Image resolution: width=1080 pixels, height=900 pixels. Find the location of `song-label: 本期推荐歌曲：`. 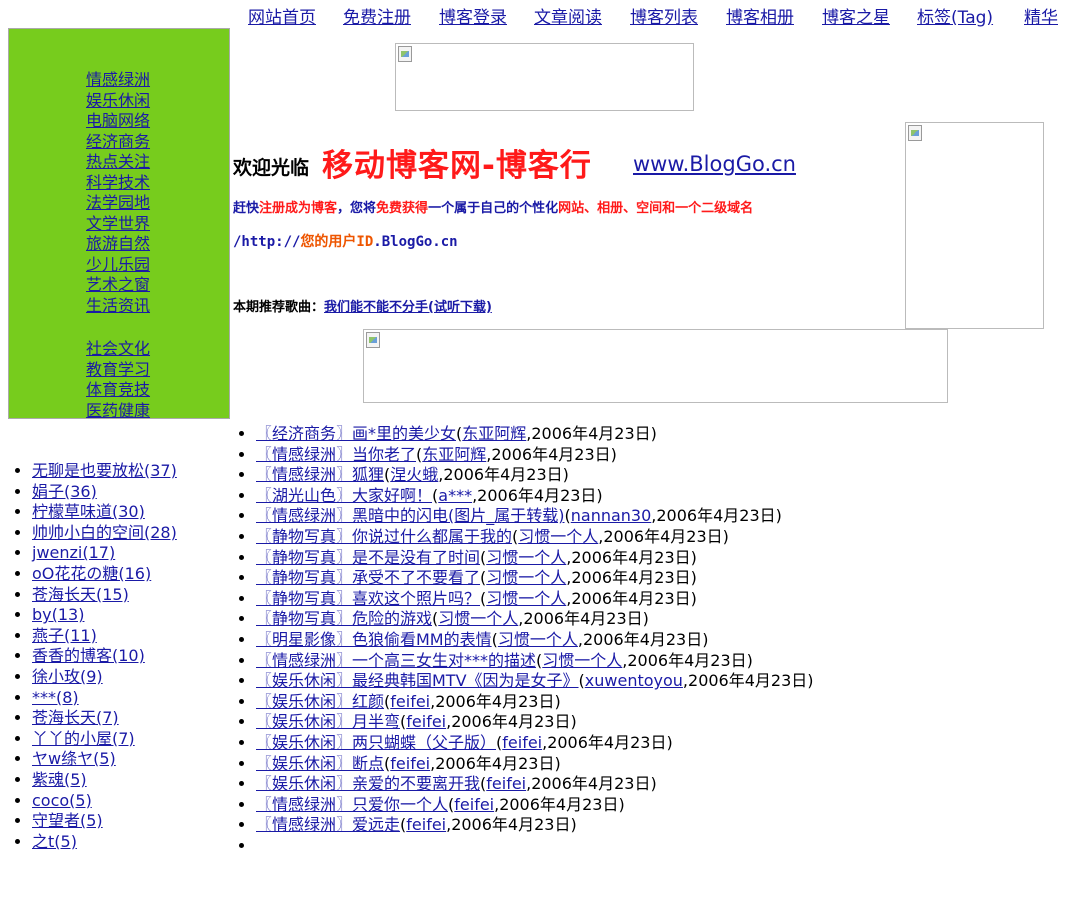

song-label: 本期推荐歌曲： is located at coordinates (279, 307).